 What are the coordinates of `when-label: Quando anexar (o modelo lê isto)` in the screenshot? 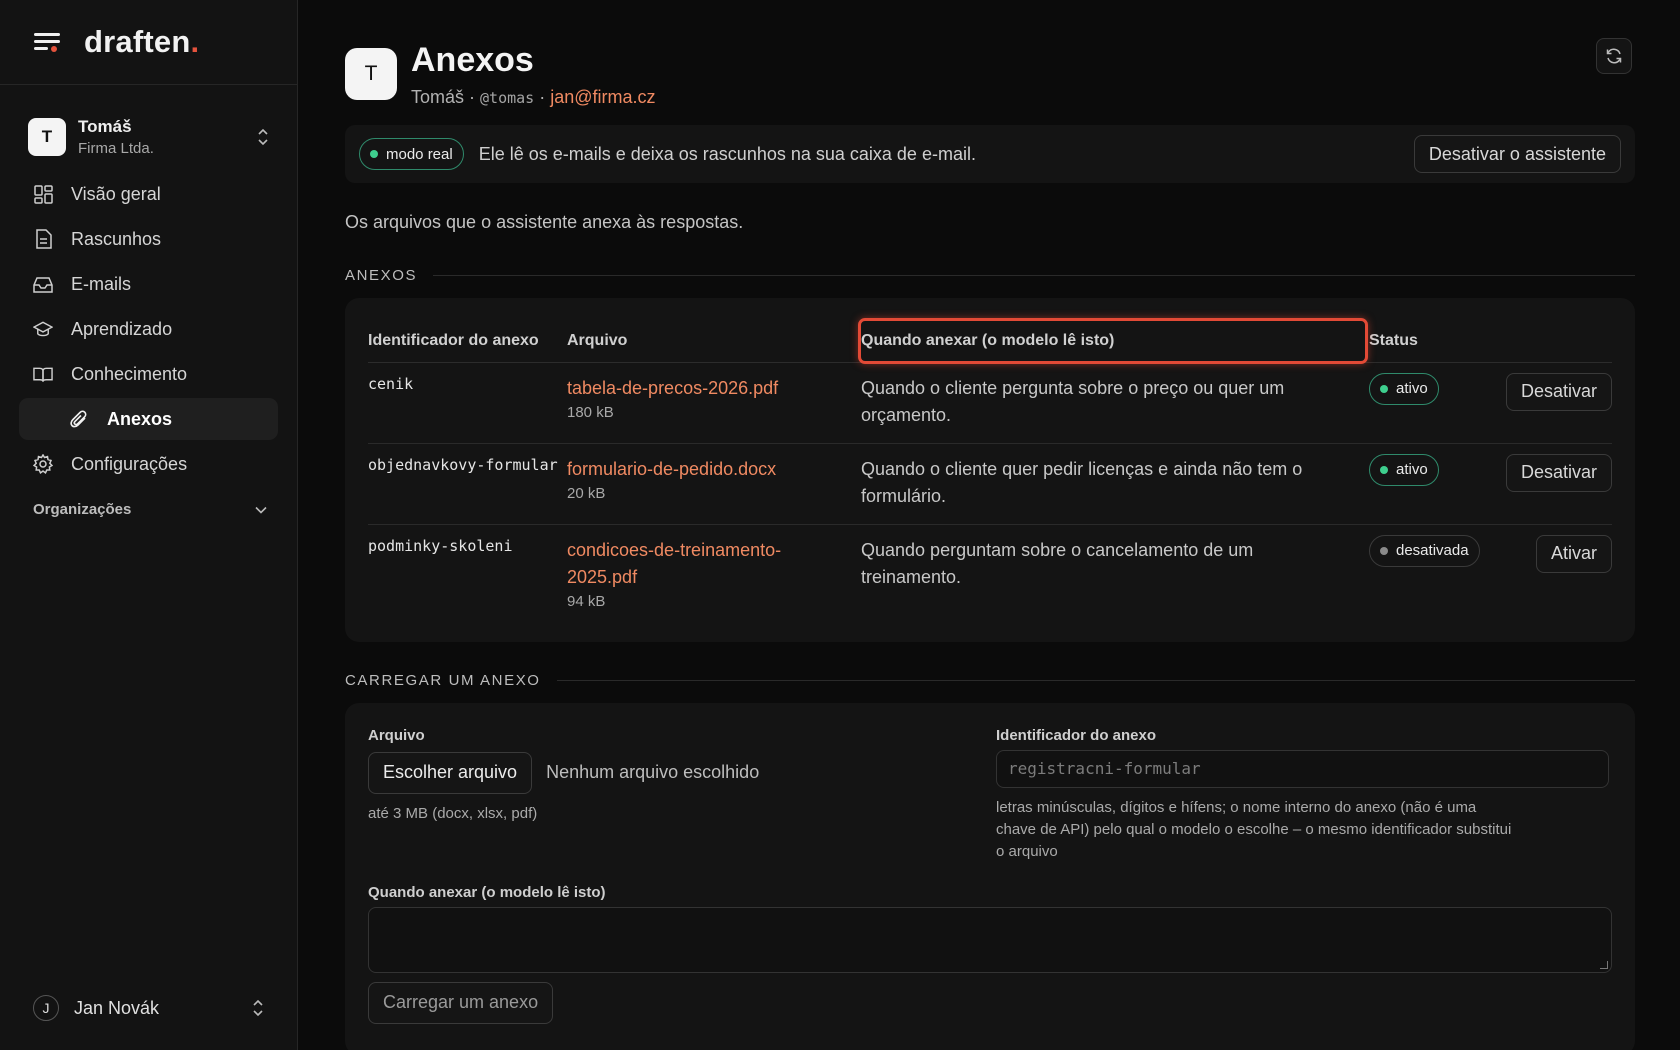 It's located at (487, 892).